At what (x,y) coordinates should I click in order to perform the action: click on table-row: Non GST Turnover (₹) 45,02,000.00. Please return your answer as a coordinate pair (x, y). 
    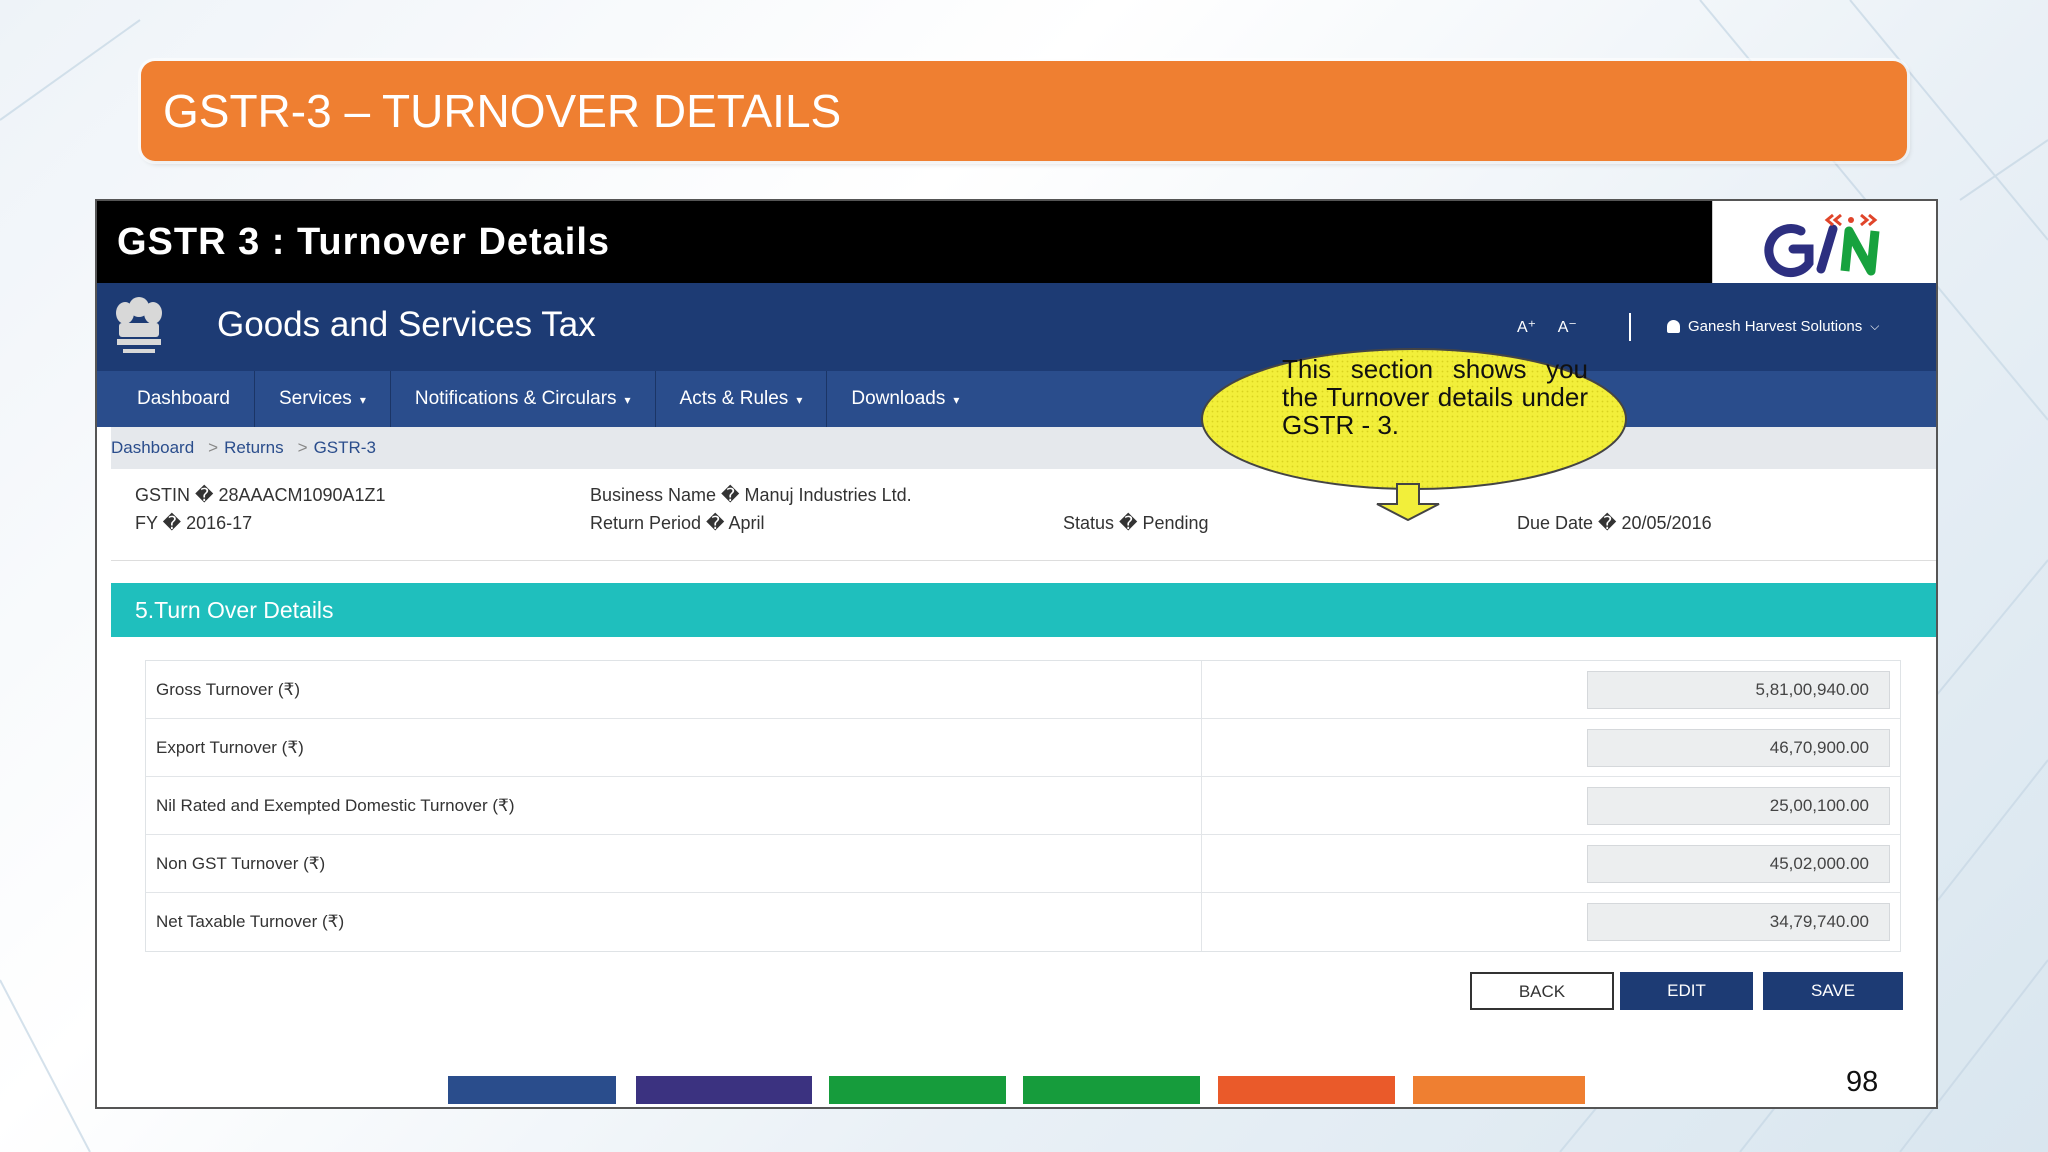
    Looking at the image, I should click on (1023, 864).